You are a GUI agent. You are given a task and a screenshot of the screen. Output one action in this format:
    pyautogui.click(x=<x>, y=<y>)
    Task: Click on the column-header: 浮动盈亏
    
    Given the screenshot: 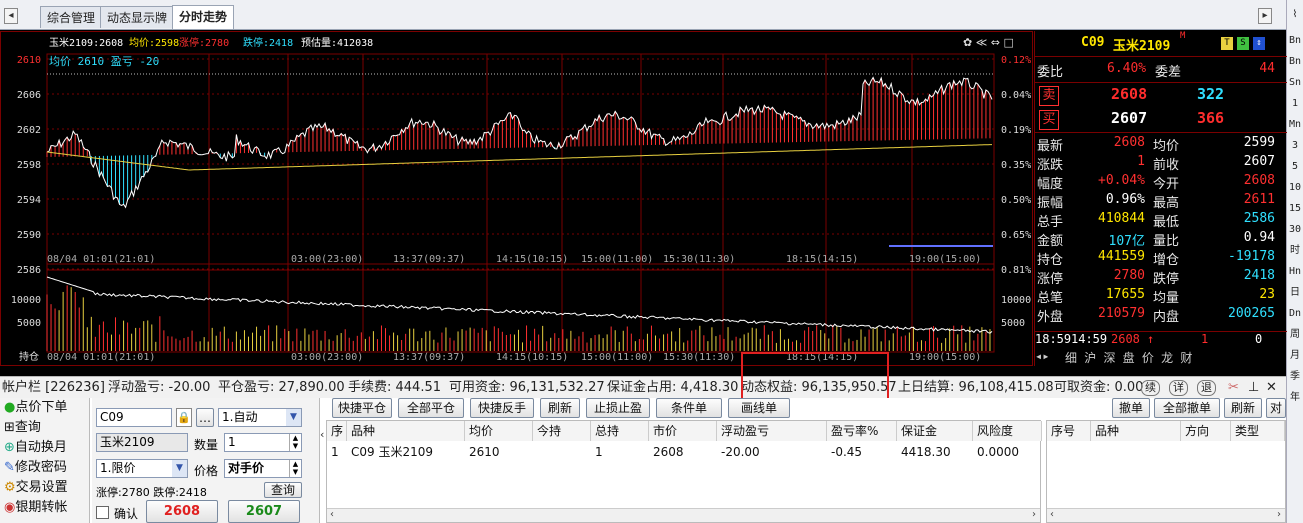 What is the action you would take?
    pyautogui.click(x=772, y=431)
    